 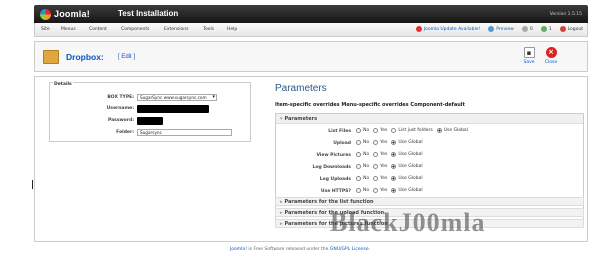 I want to click on menu-components: Components, so click(x=135, y=29).